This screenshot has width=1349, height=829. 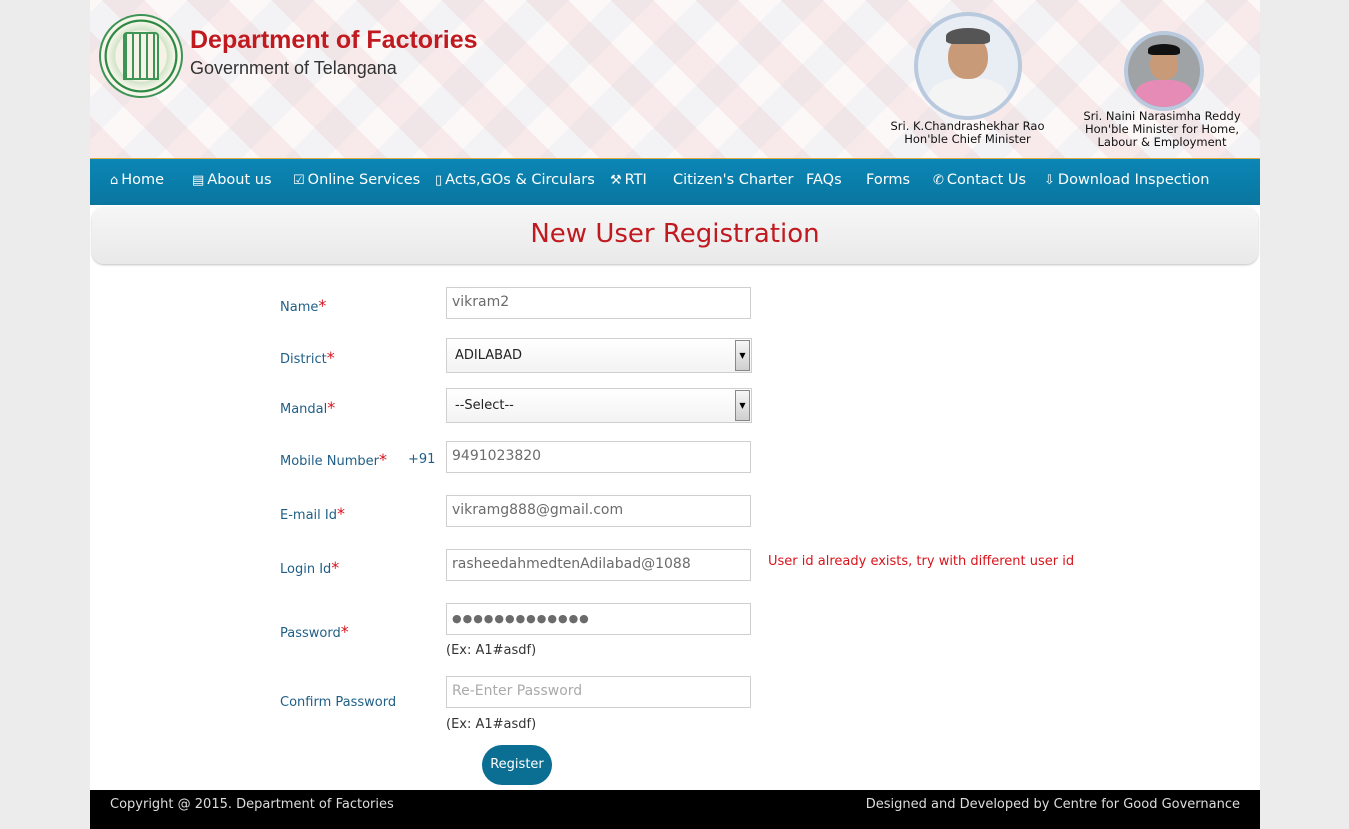 What do you see at coordinates (1164, 71) in the screenshot?
I see `home-minister-photo` at bounding box center [1164, 71].